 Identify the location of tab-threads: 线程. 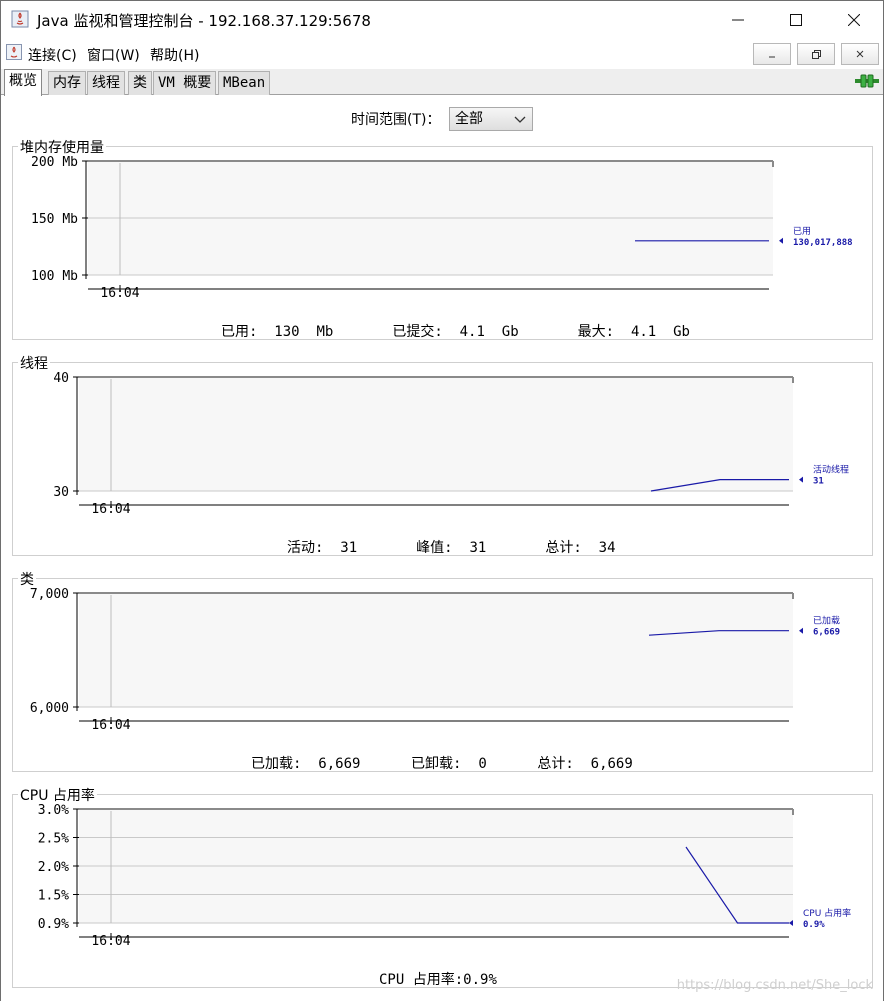
(106, 83).